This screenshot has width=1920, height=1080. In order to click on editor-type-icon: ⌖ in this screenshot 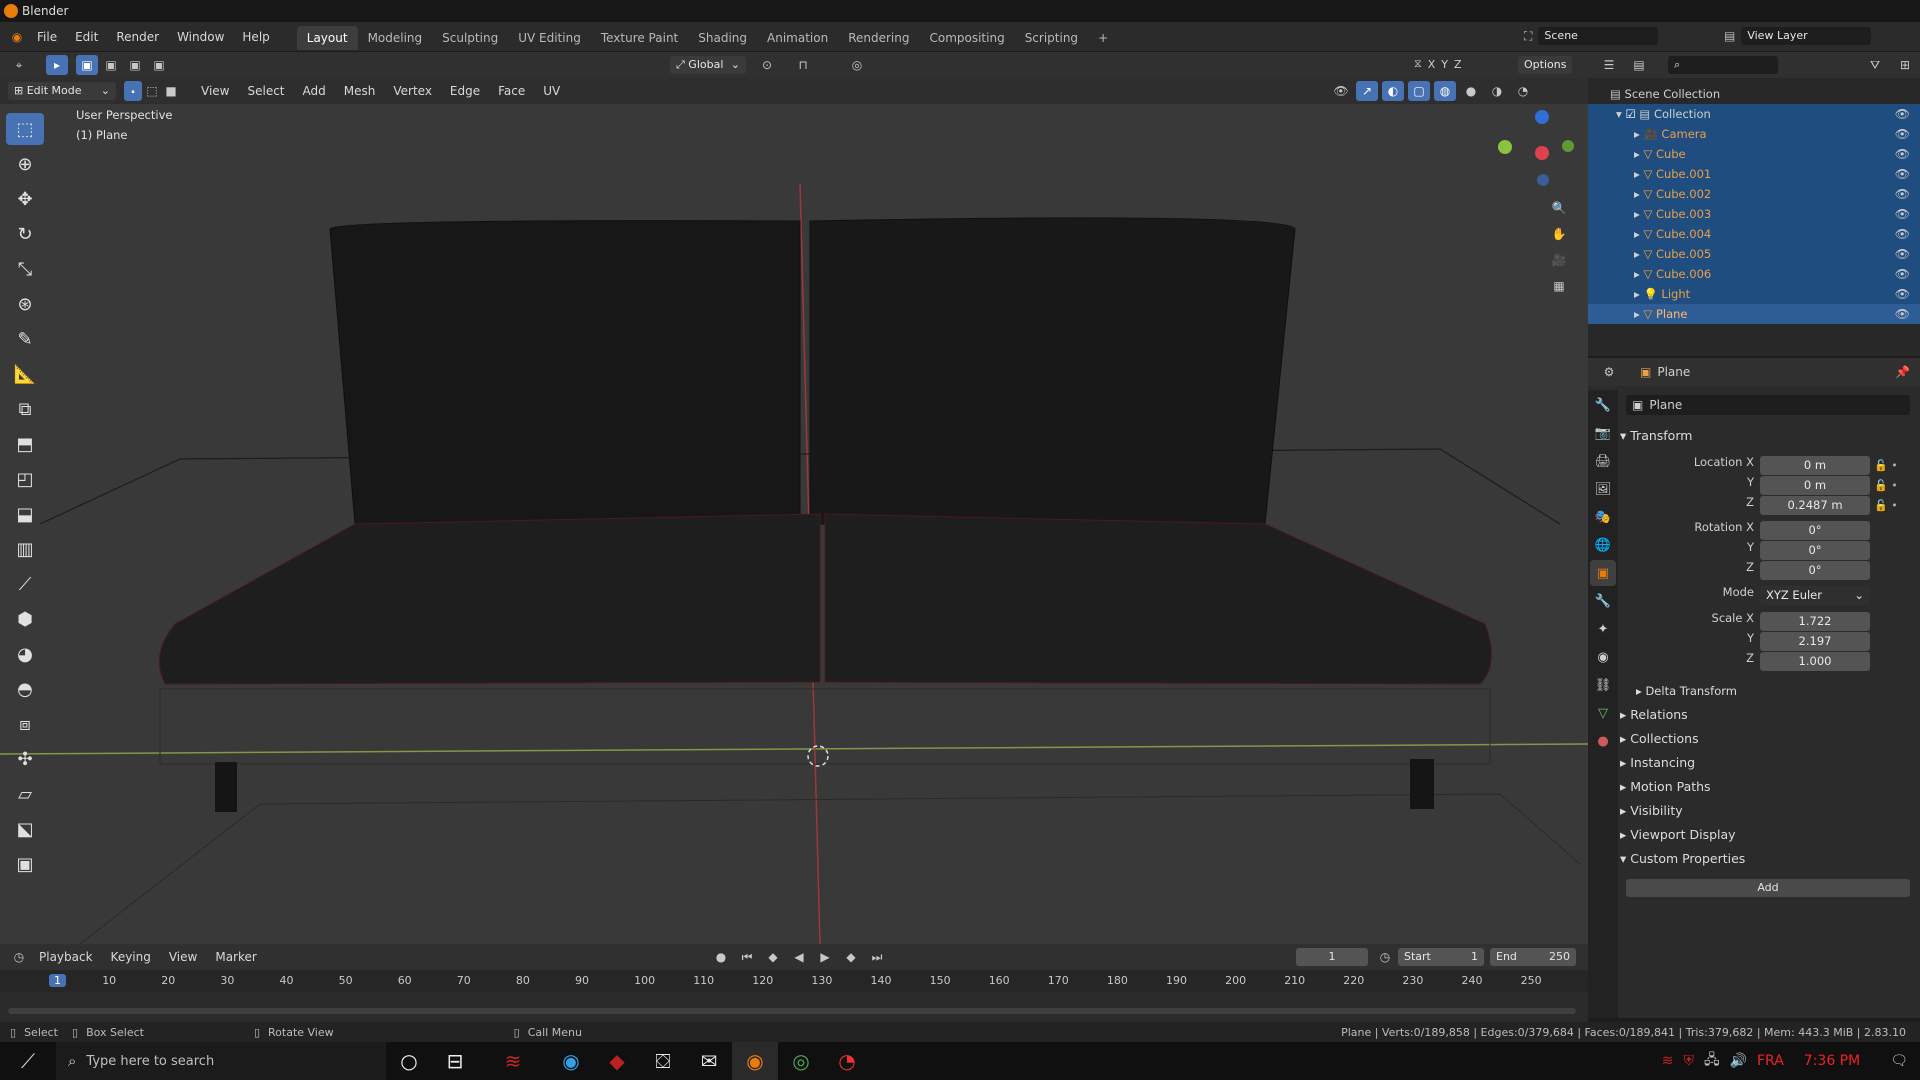, I will do `click(19, 65)`.